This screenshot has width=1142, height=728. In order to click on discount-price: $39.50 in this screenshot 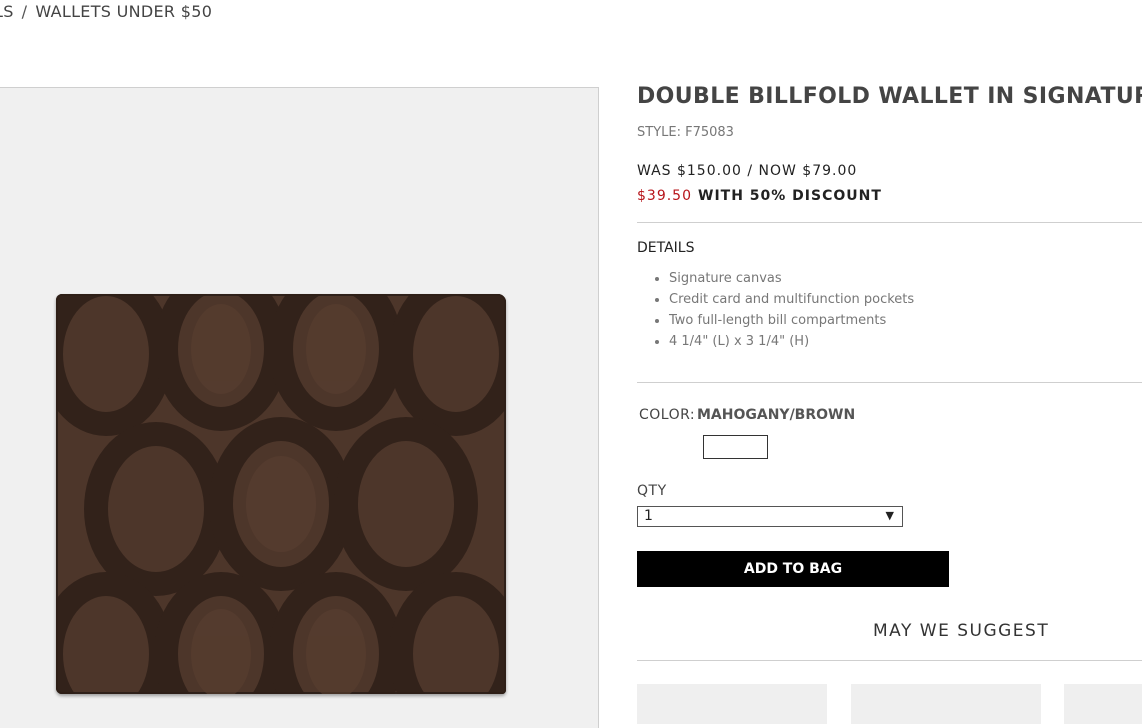, I will do `click(664, 196)`.